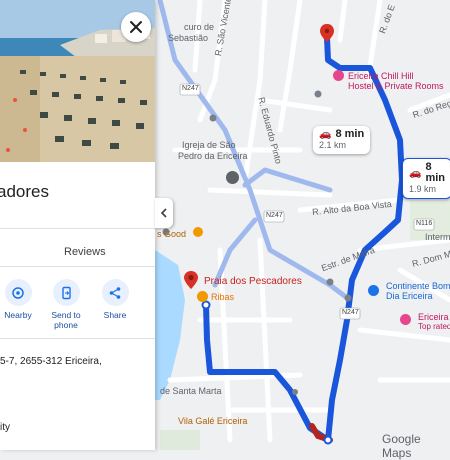  I want to click on hotel-icon, so click(405, 319).